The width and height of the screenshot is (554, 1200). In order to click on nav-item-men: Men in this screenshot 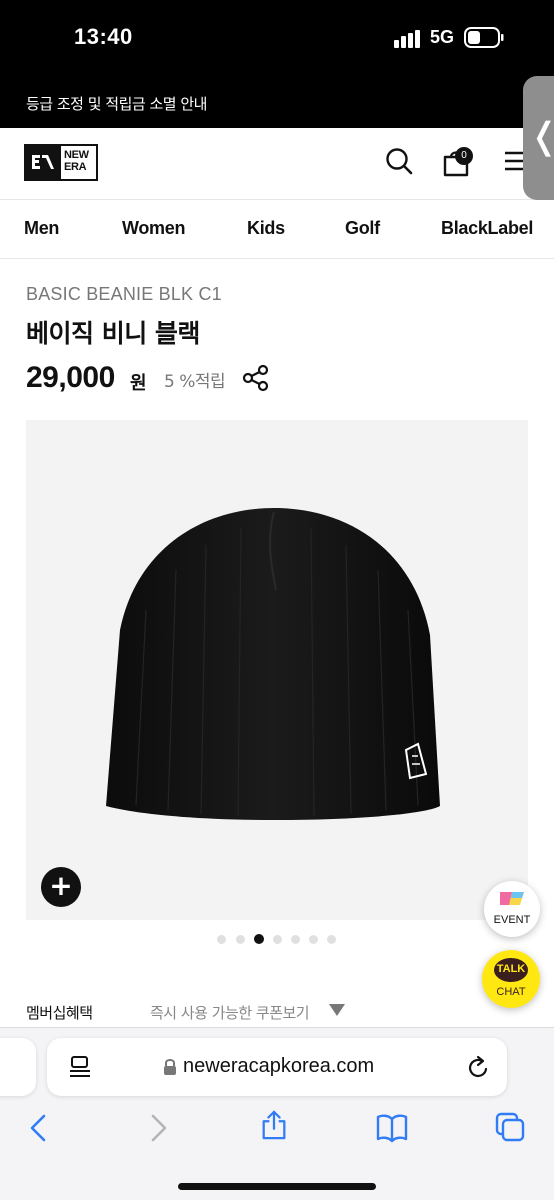, I will do `click(41, 228)`.